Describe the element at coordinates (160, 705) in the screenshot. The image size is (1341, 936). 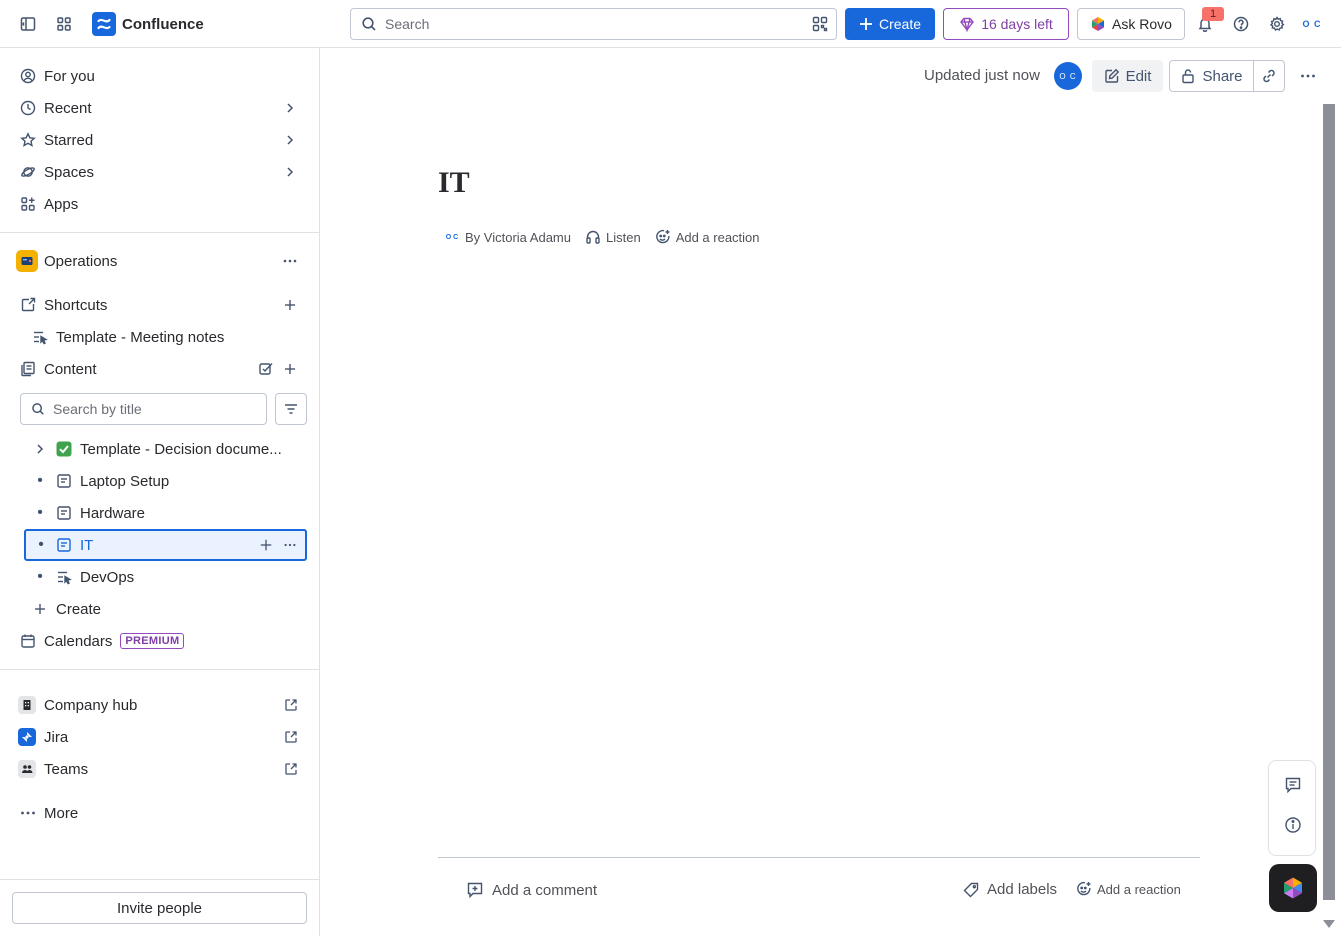
I see `sidebar-app-company-hub: Company hub` at that location.